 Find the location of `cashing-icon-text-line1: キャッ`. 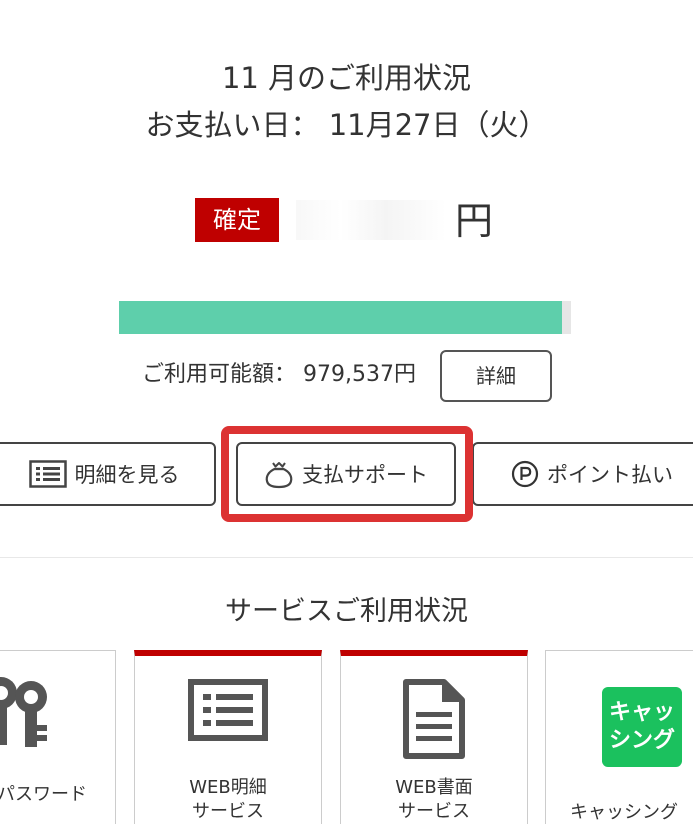

cashing-icon-text-line1: キャッ is located at coordinates (641, 712).